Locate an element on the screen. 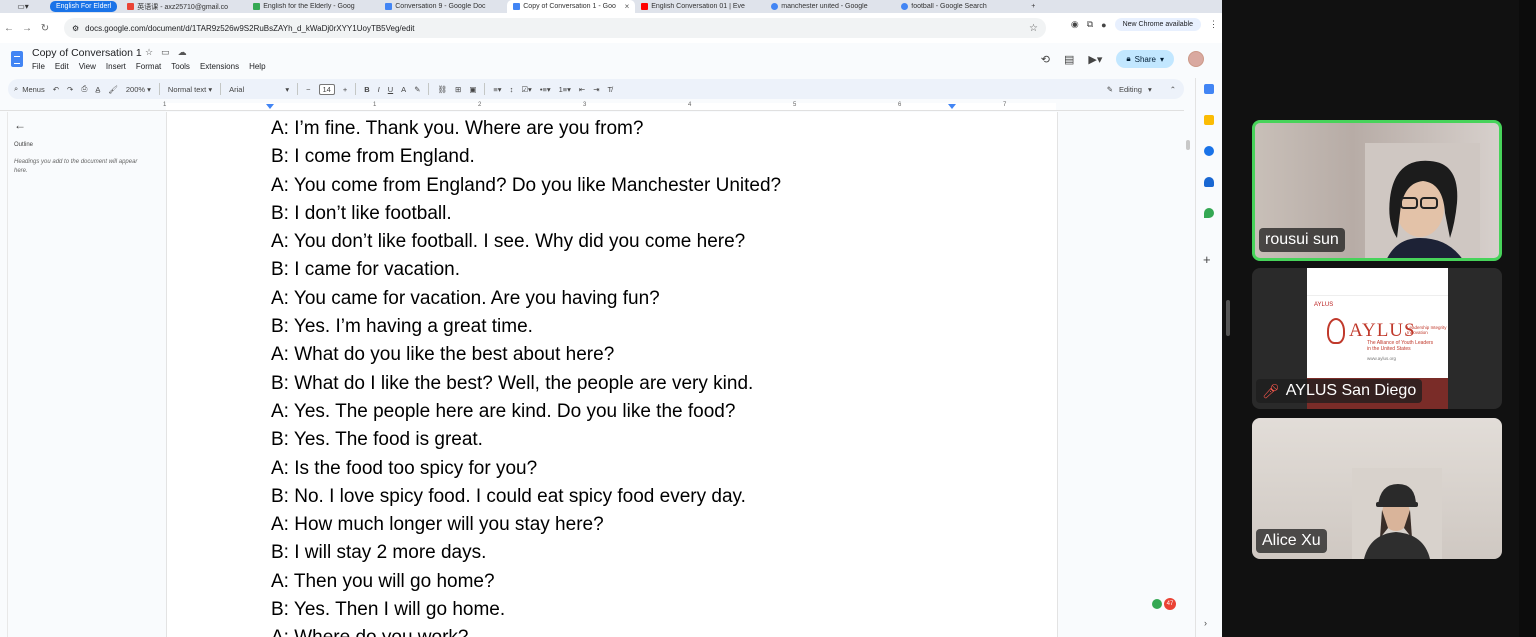 The height and width of the screenshot is (637, 1536). undo-icon: ↶ is located at coordinates (56, 89).